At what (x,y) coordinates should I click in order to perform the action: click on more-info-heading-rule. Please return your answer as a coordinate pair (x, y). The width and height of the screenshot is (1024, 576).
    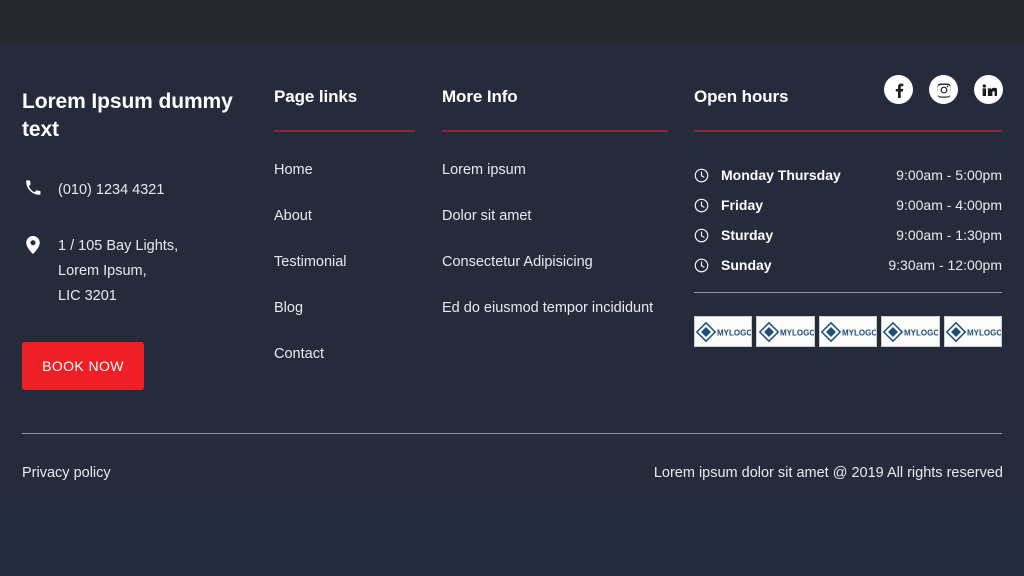
    Looking at the image, I should click on (555, 131).